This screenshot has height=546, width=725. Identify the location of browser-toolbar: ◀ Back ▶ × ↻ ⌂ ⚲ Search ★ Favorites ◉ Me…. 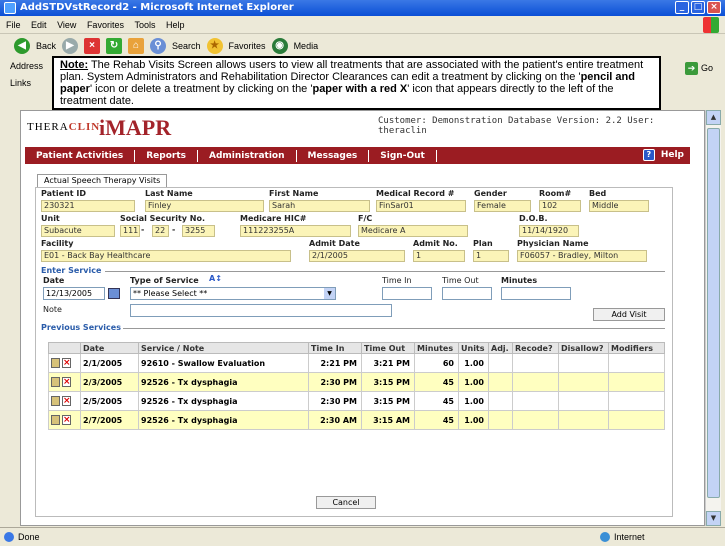
(362, 46).